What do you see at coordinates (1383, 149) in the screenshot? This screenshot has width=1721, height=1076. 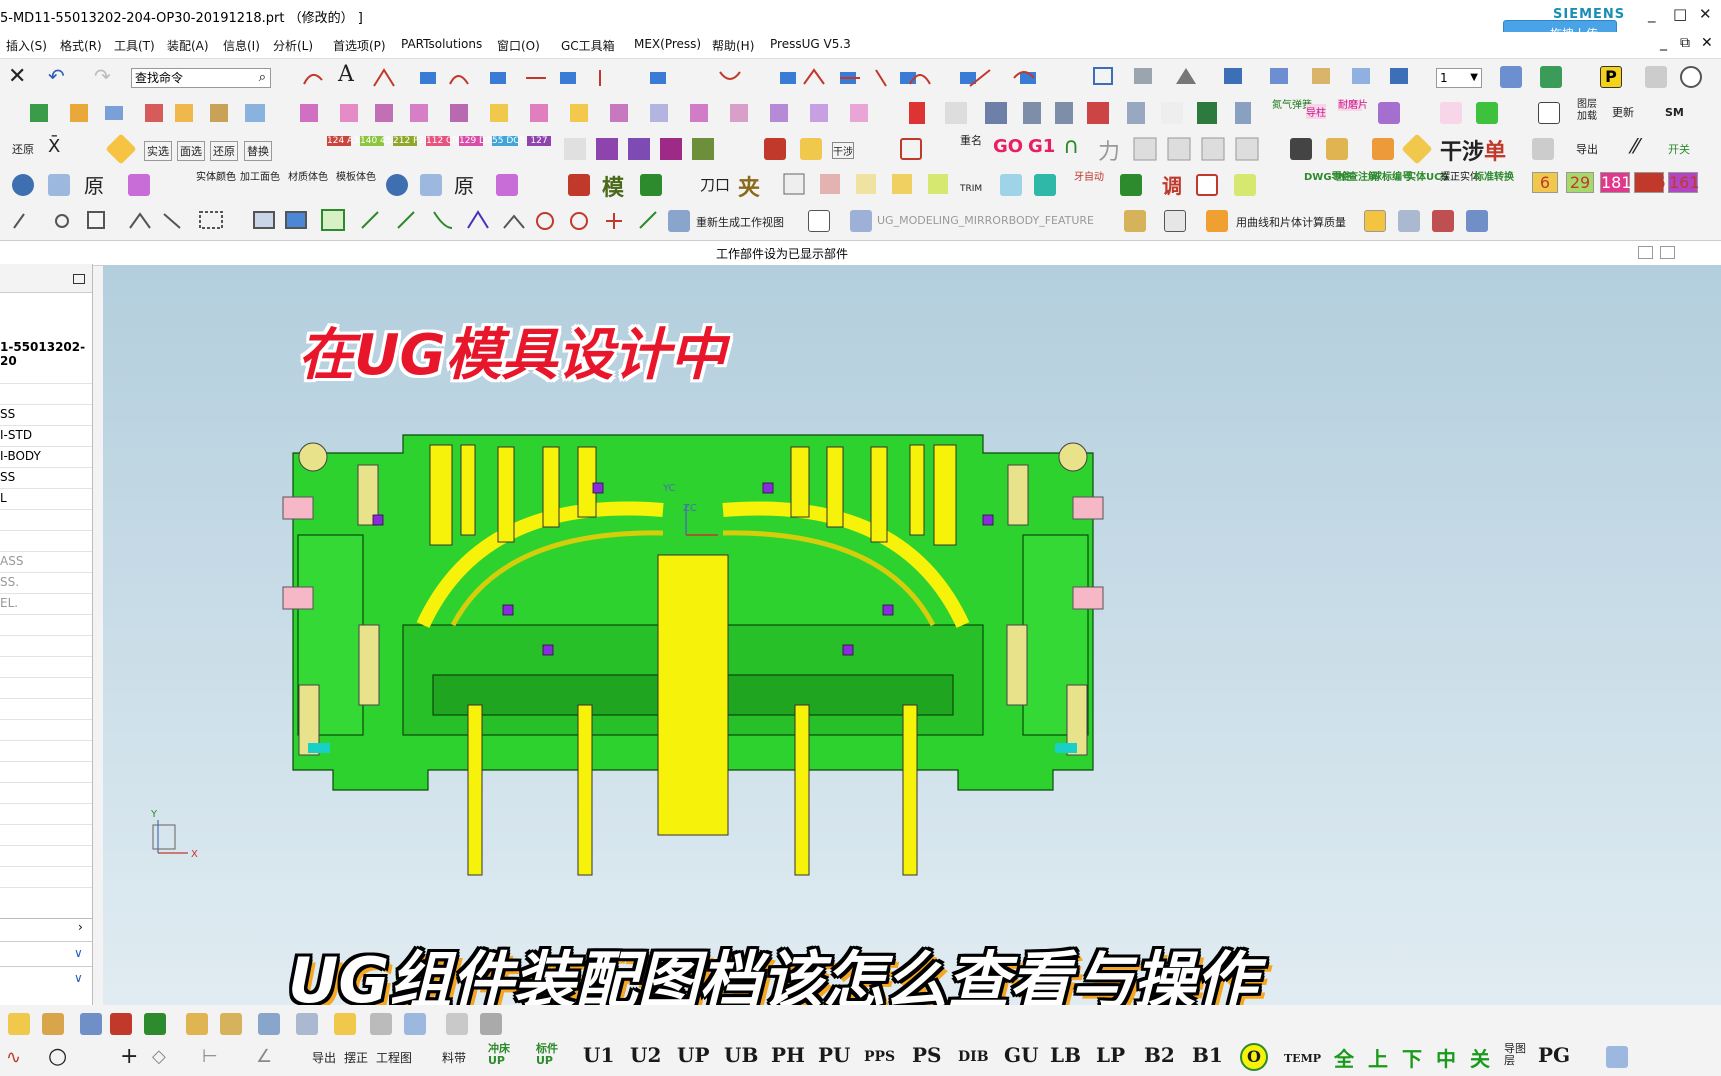 I see `hand-icon` at bounding box center [1383, 149].